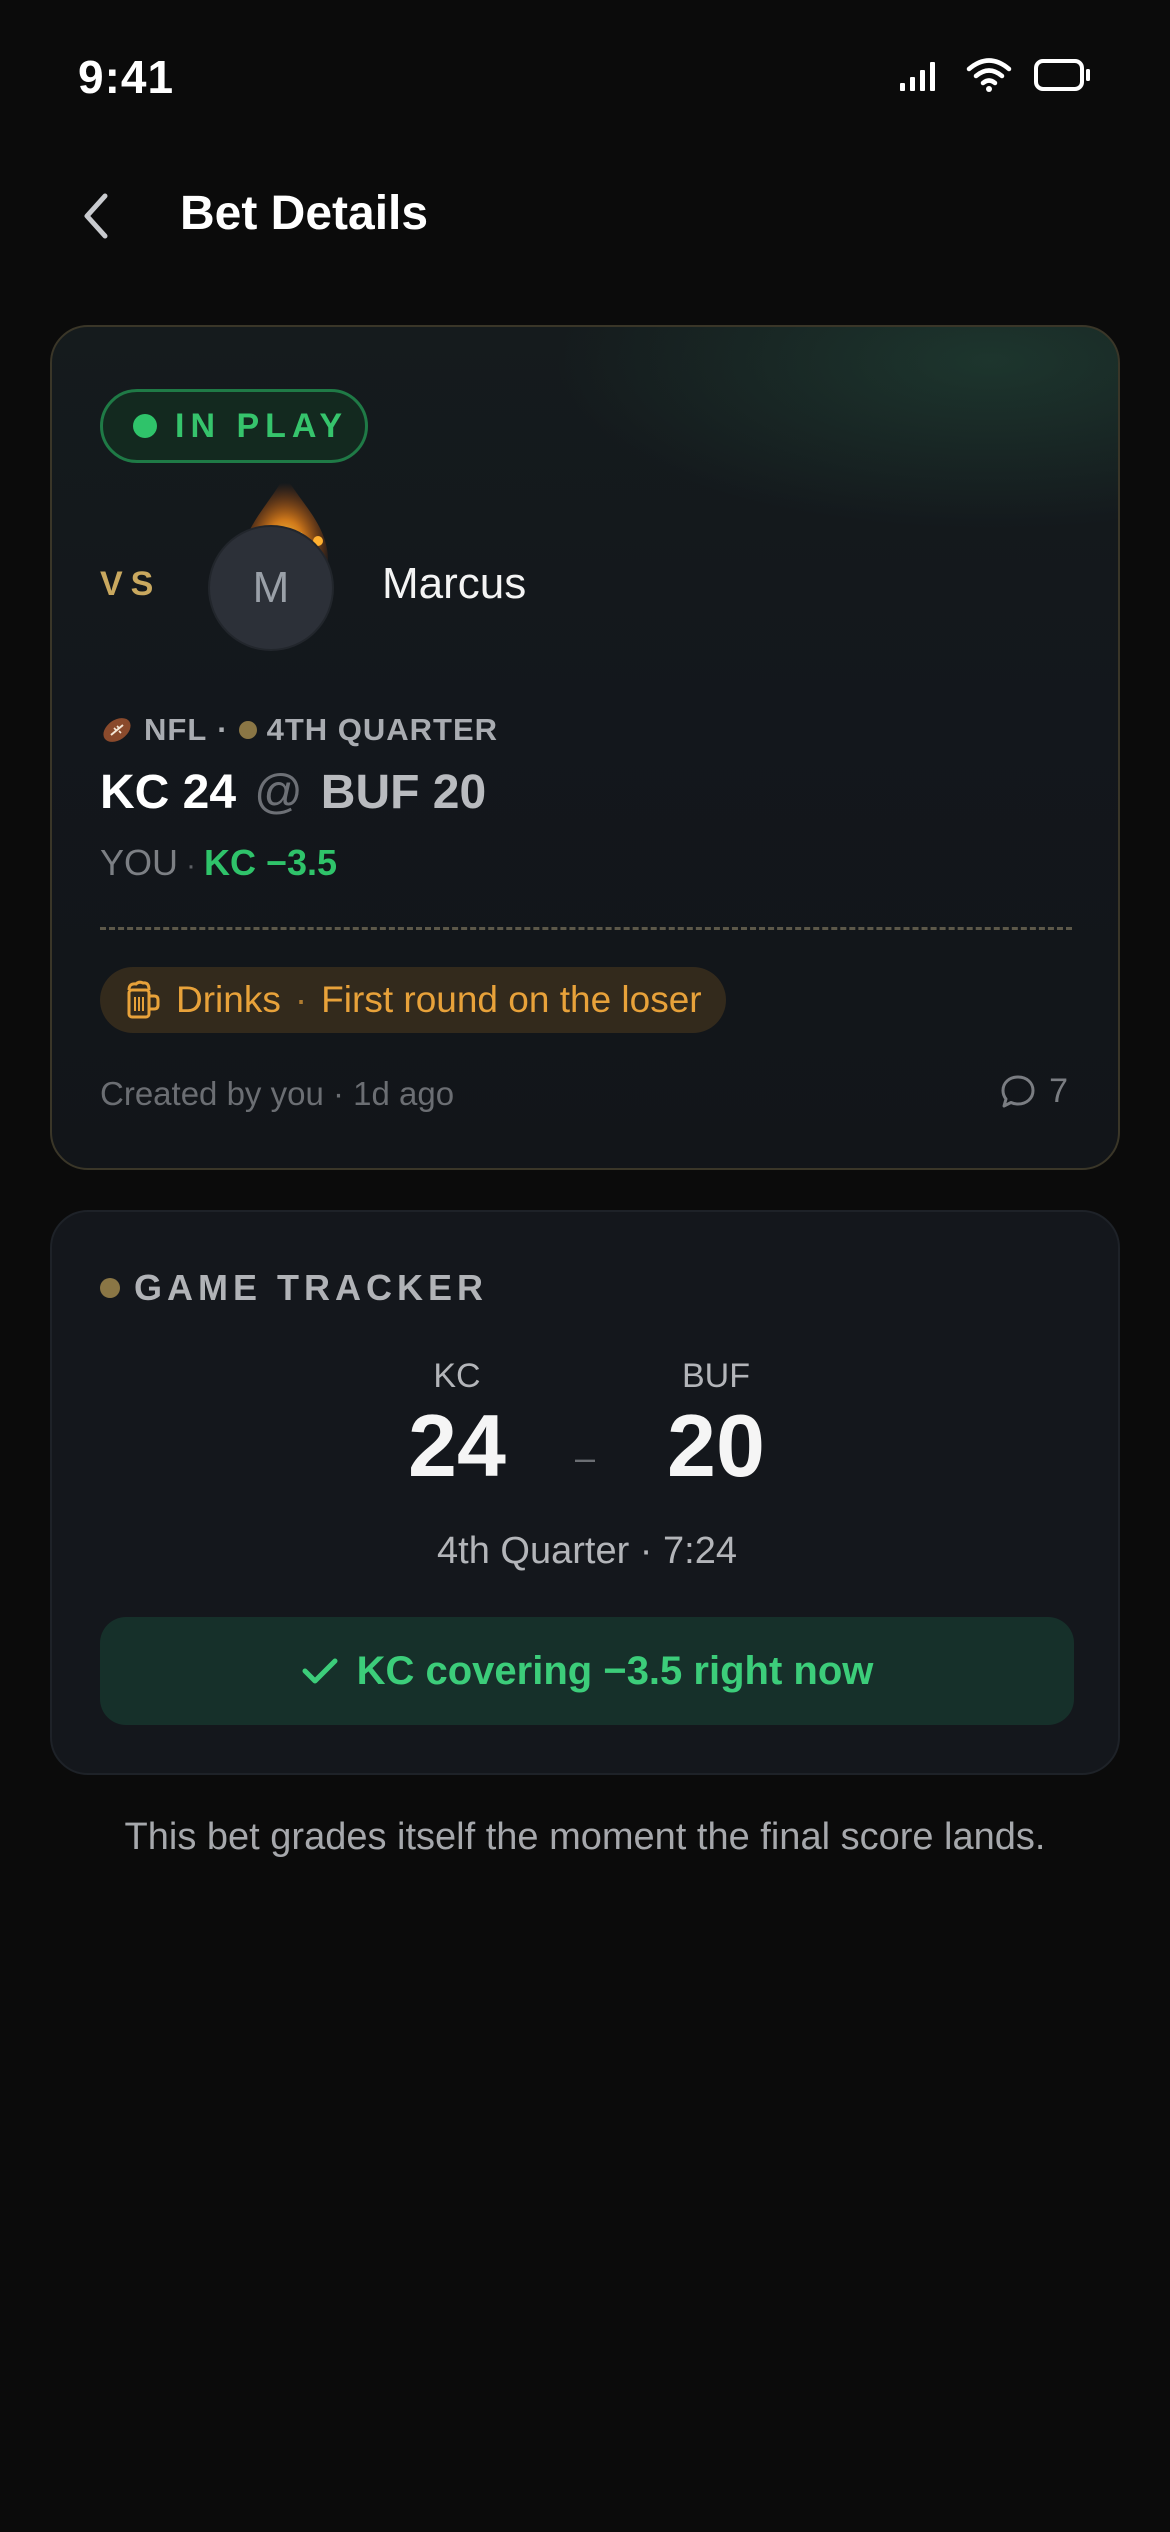 The height and width of the screenshot is (2532, 1170). I want to click on tracker-header: GAME TRACKER, so click(294, 1288).